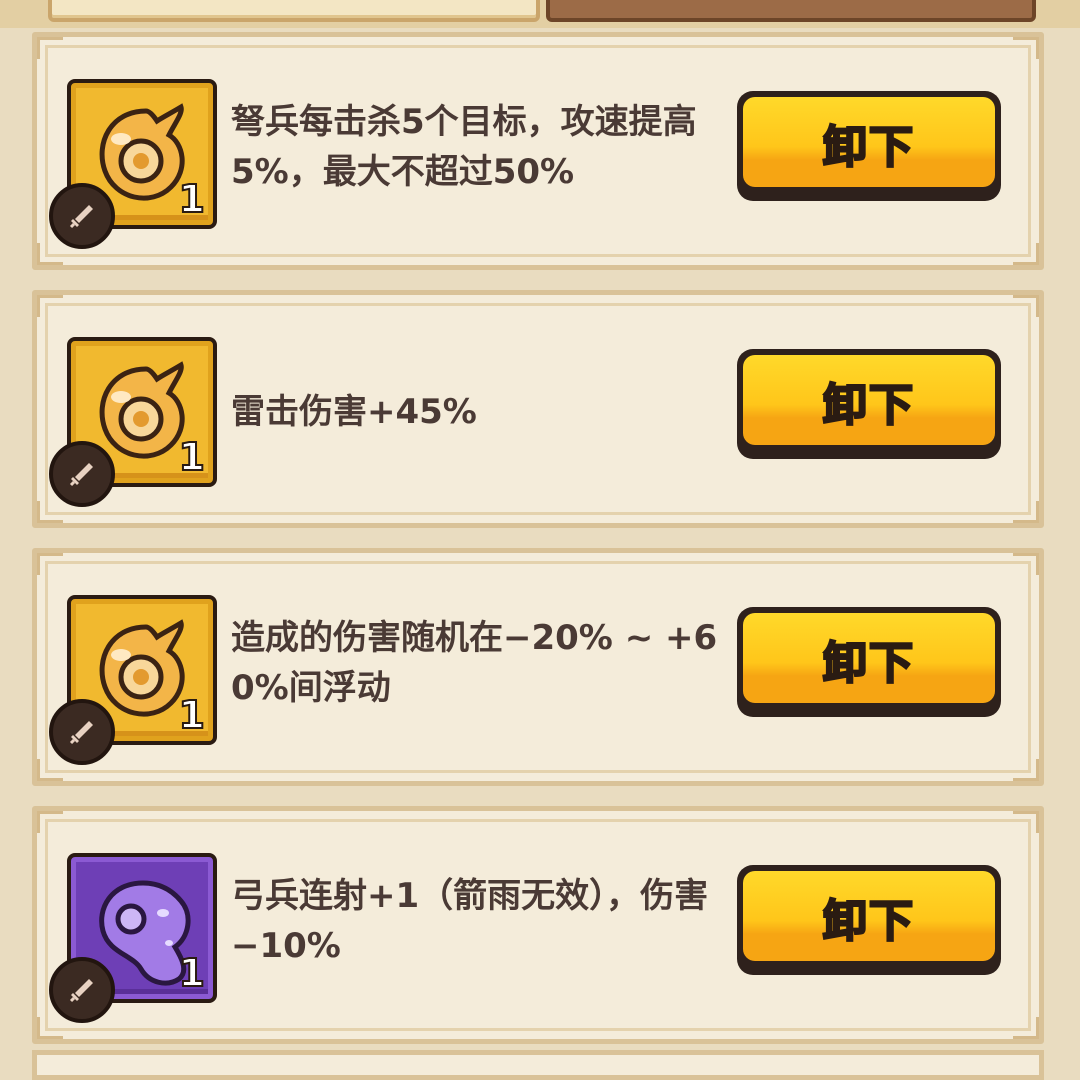 This screenshot has height=1080, width=1080. I want to click on effect-description: 弩兵每击杀5个目标，攻速提高5%，最大不超过50%, so click(464, 147).